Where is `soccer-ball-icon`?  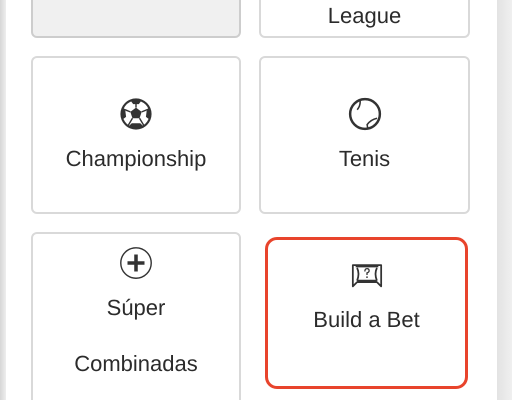 soccer-ball-icon is located at coordinates (136, 113).